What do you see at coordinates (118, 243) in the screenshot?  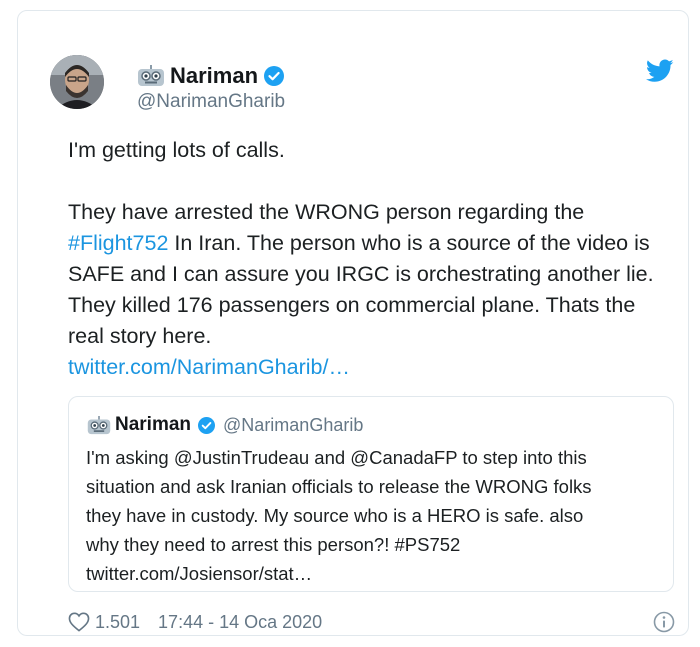 I see `hashtag-link: #Flight752` at bounding box center [118, 243].